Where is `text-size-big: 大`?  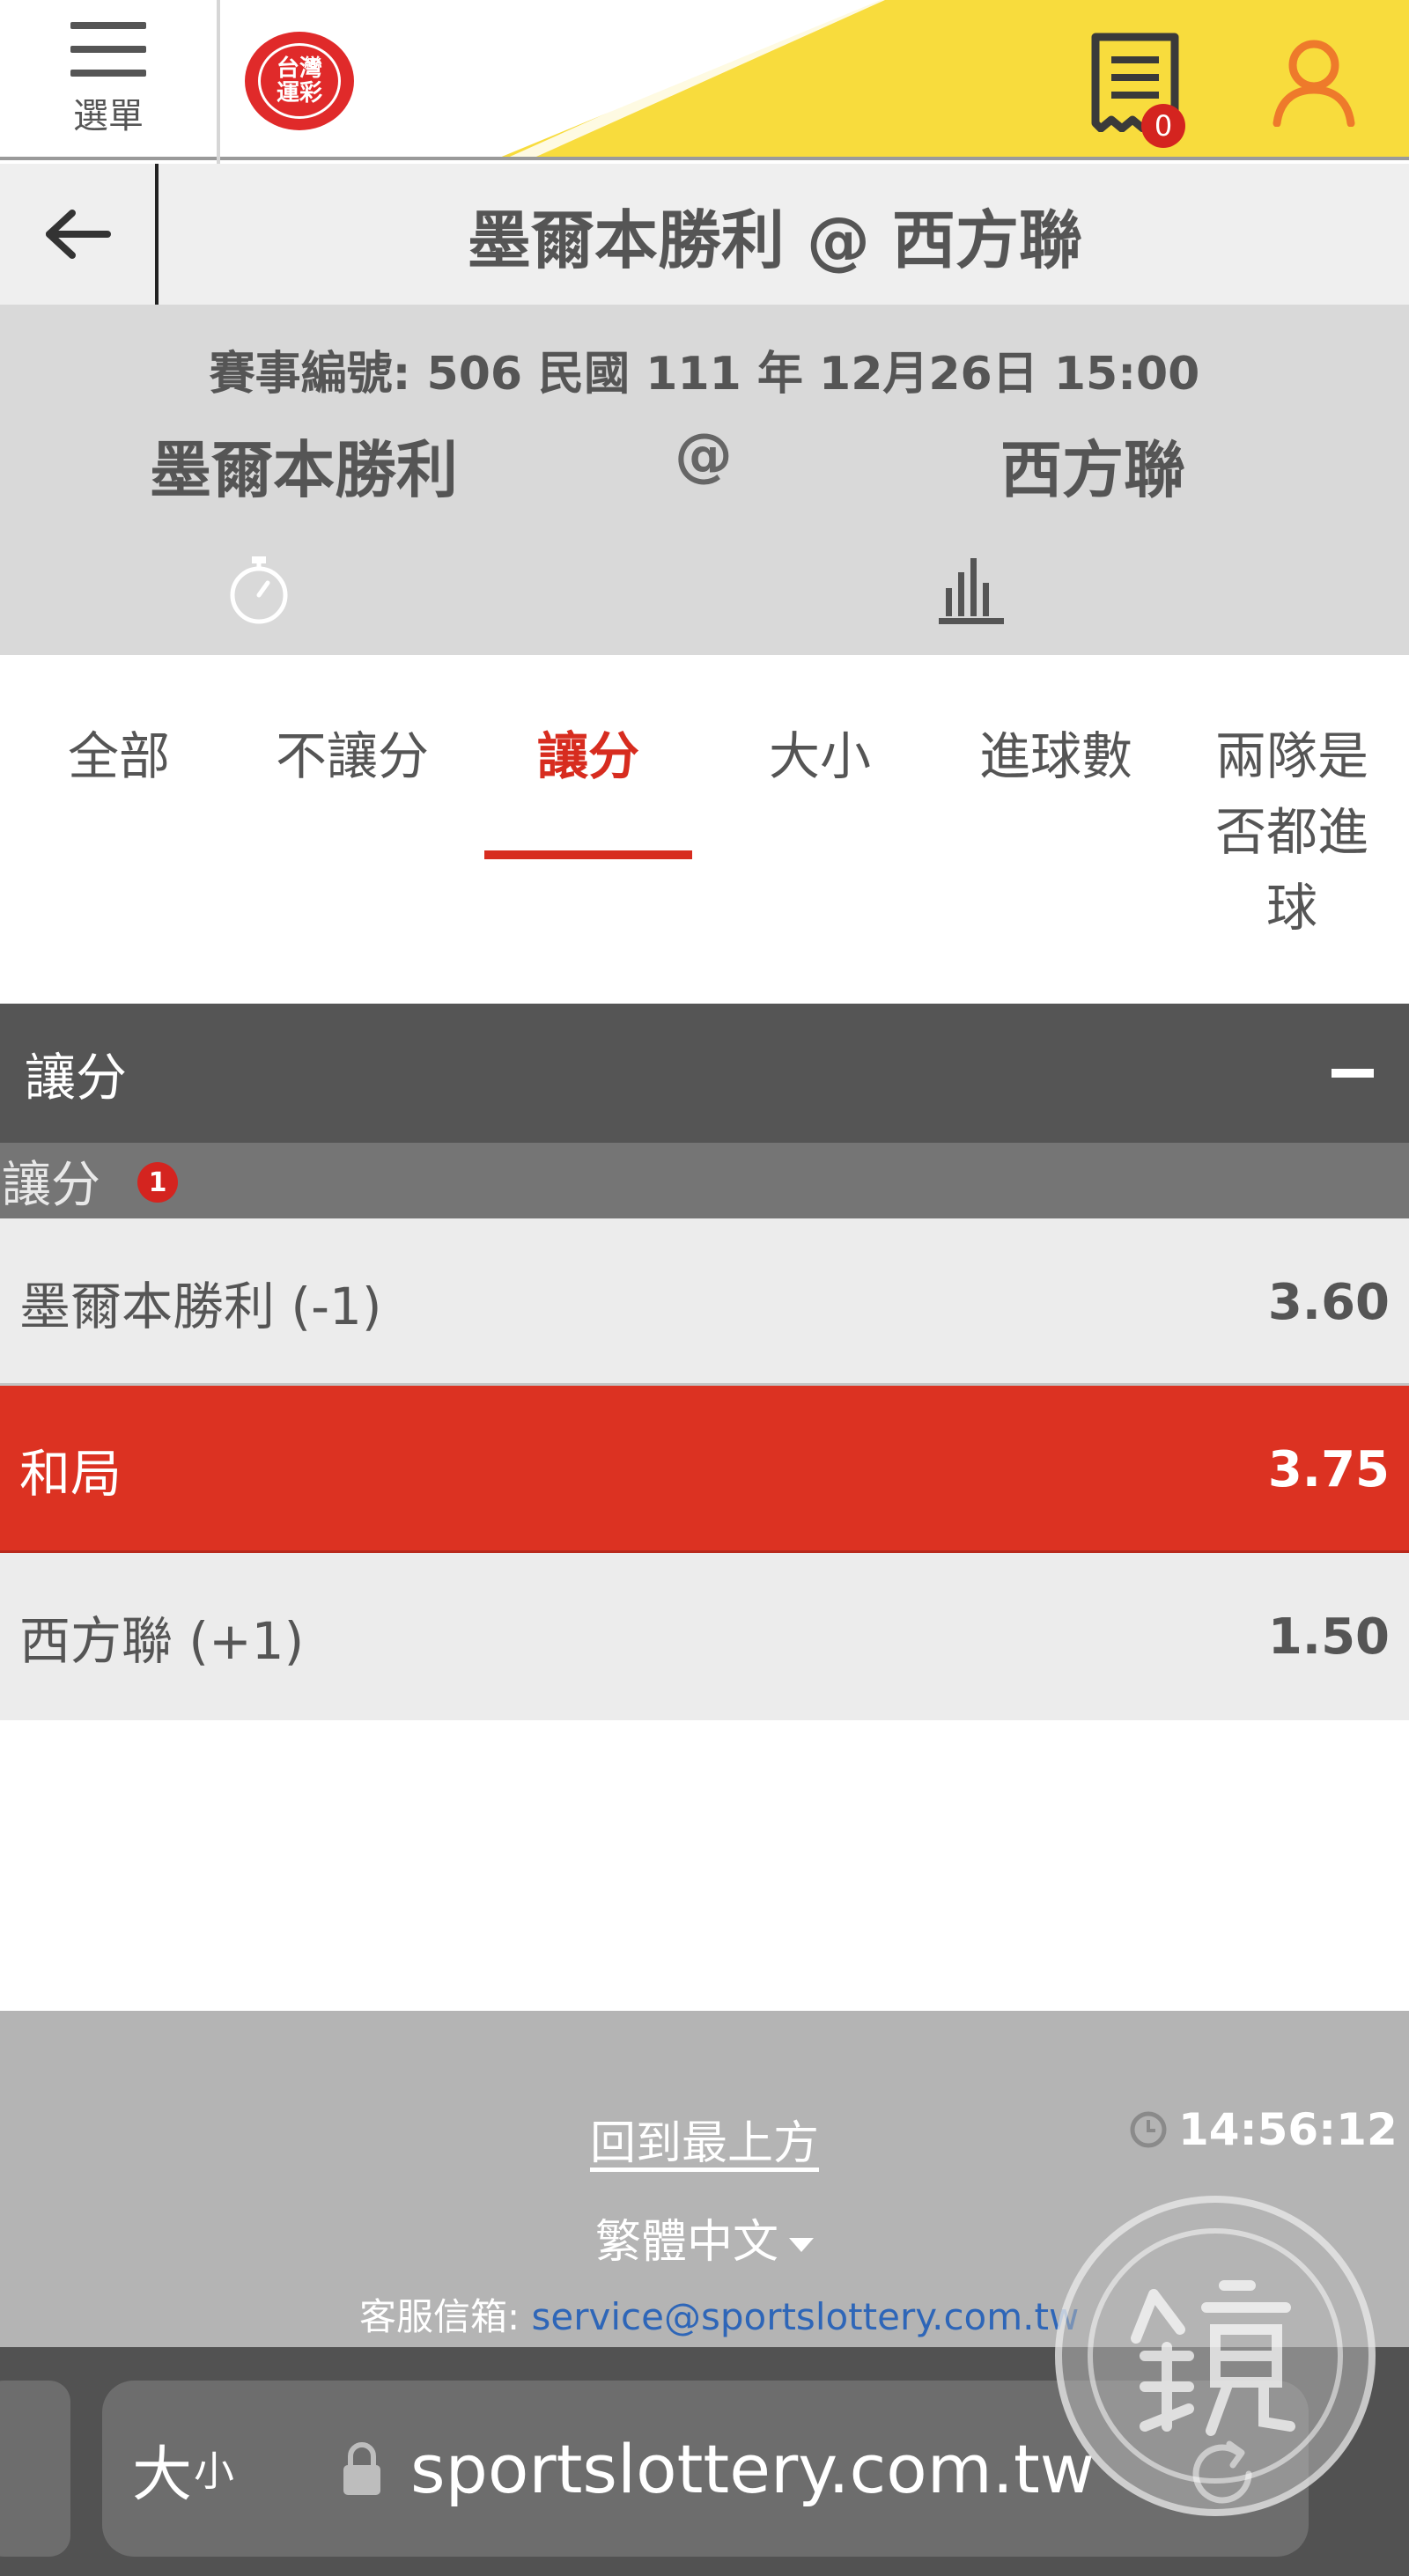
text-size-big: 大 is located at coordinates (162, 2475).